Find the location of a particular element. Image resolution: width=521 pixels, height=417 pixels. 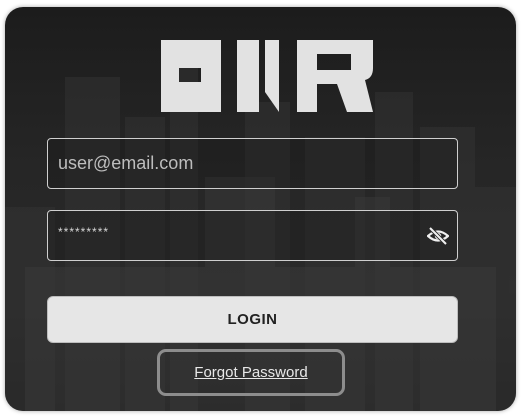

email-field is located at coordinates (252, 163).